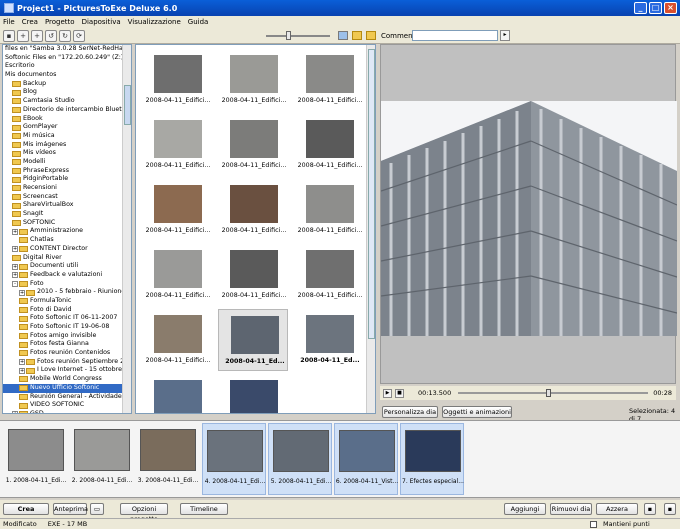  What do you see at coordinates (525, 509) in the screenshot?
I see `add-button: Aggiungi` at bounding box center [525, 509].